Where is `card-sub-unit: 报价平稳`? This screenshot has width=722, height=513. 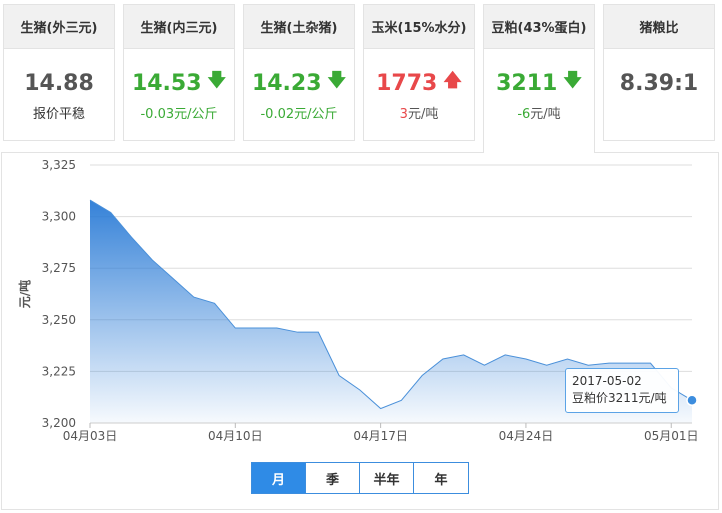 card-sub-unit: 报价平稳 is located at coordinates (58, 114).